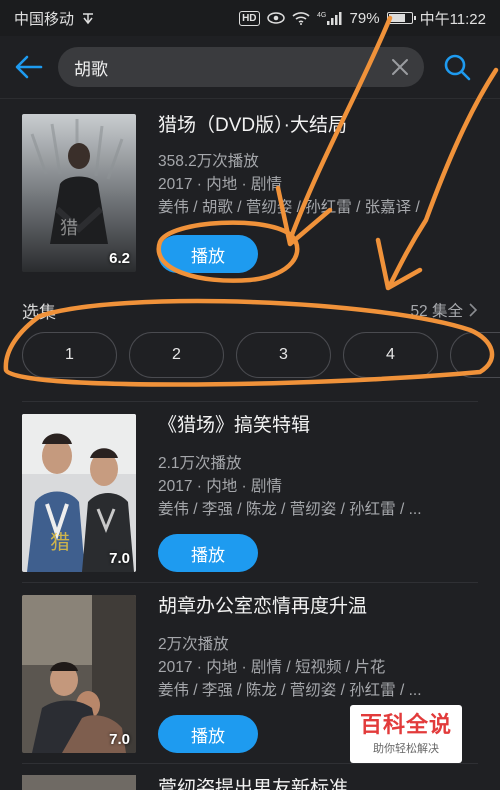 This screenshot has height=790, width=500. What do you see at coordinates (79, 674) in the screenshot?
I see `poster-image: 7.0` at bounding box center [79, 674].